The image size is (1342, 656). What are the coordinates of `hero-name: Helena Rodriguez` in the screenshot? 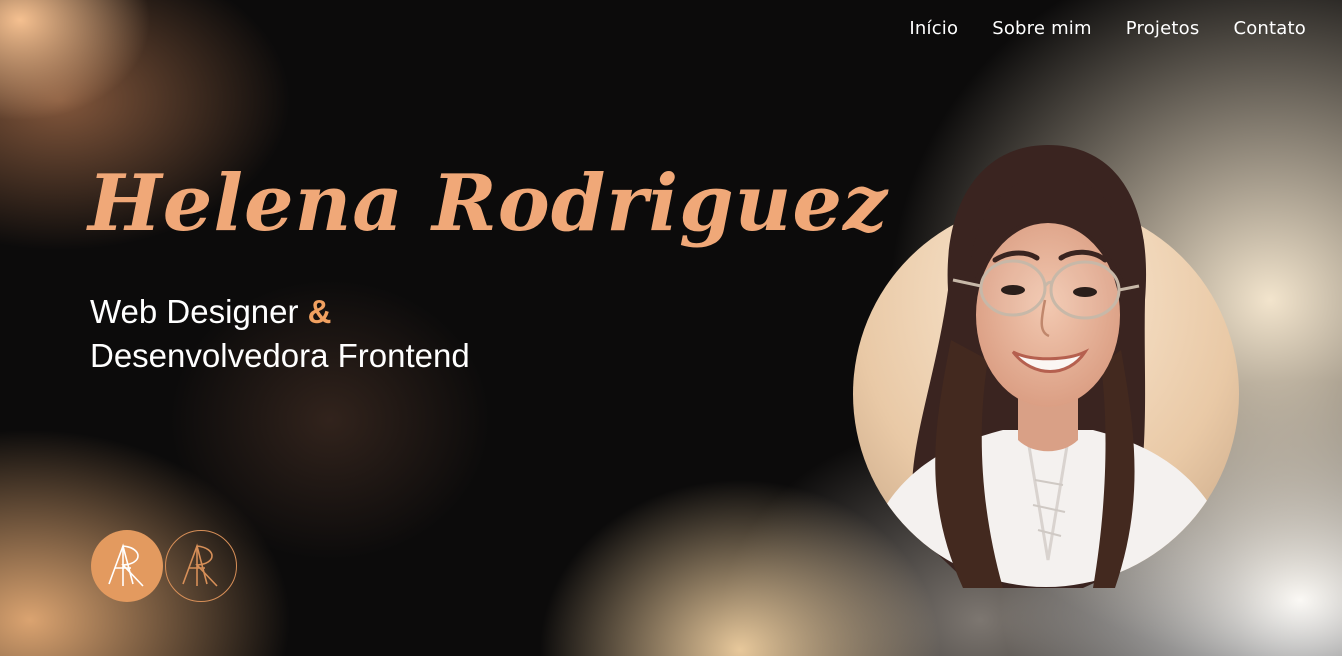 It's located at (488, 203).